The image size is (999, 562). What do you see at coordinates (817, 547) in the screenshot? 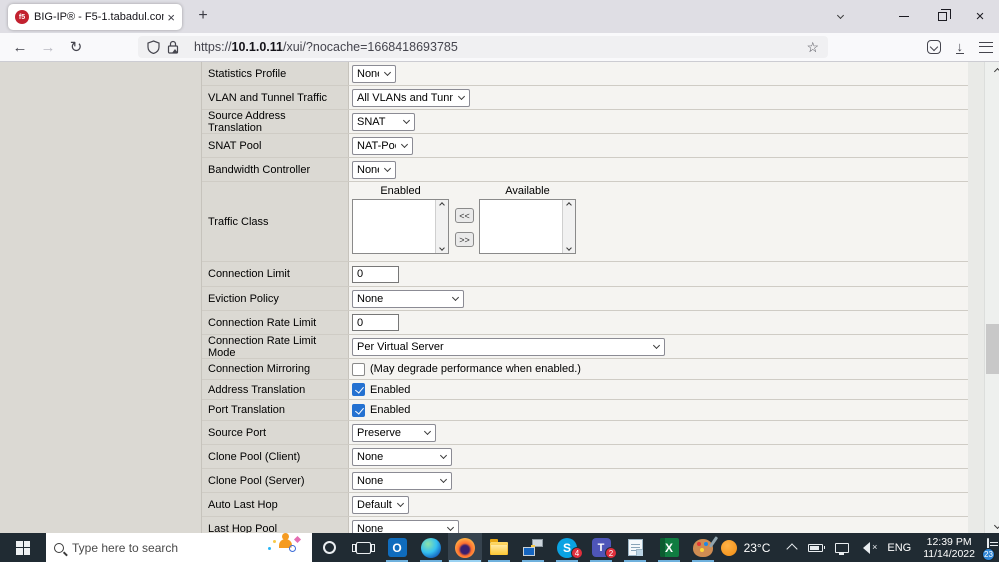
I see `battery-icon` at bounding box center [817, 547].